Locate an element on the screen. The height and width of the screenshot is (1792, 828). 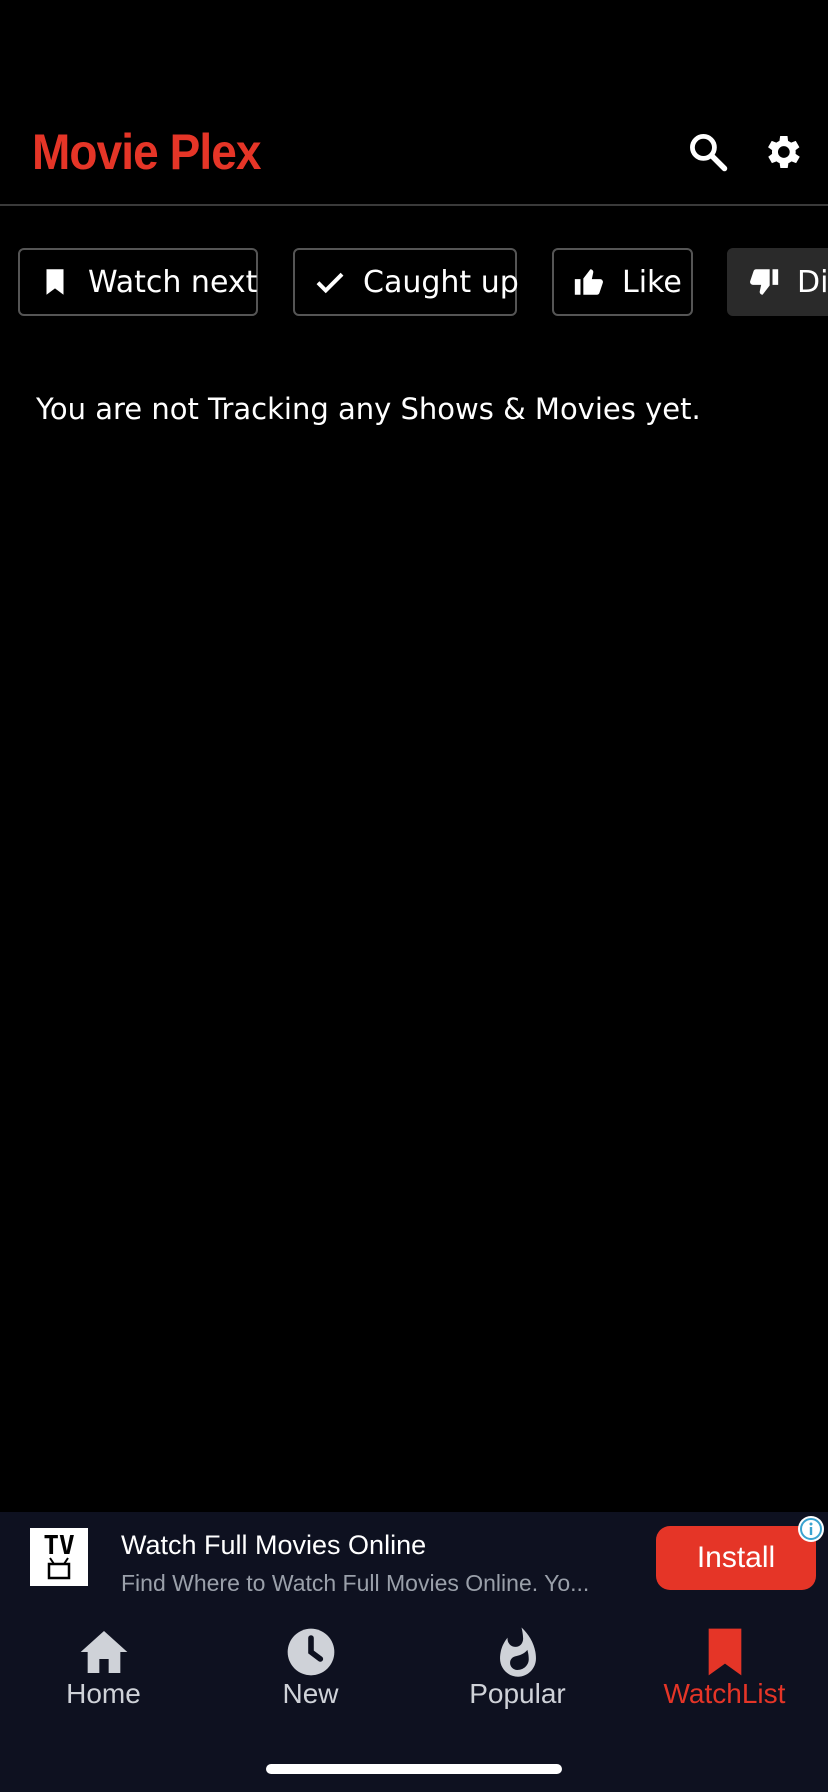
nav-item-watchlist: WatchList is located at coordinates (724, 1671).